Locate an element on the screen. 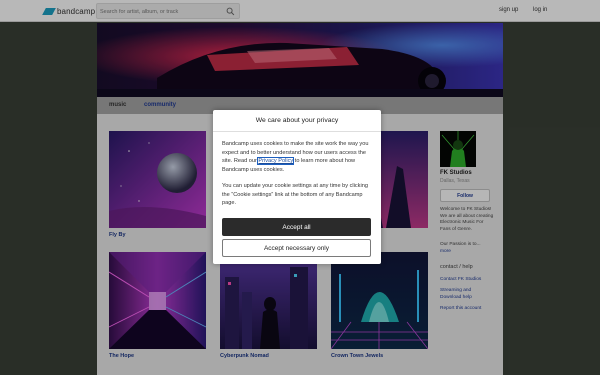  dialog-title: We care about your privacy is located at coordinates (297, 121).